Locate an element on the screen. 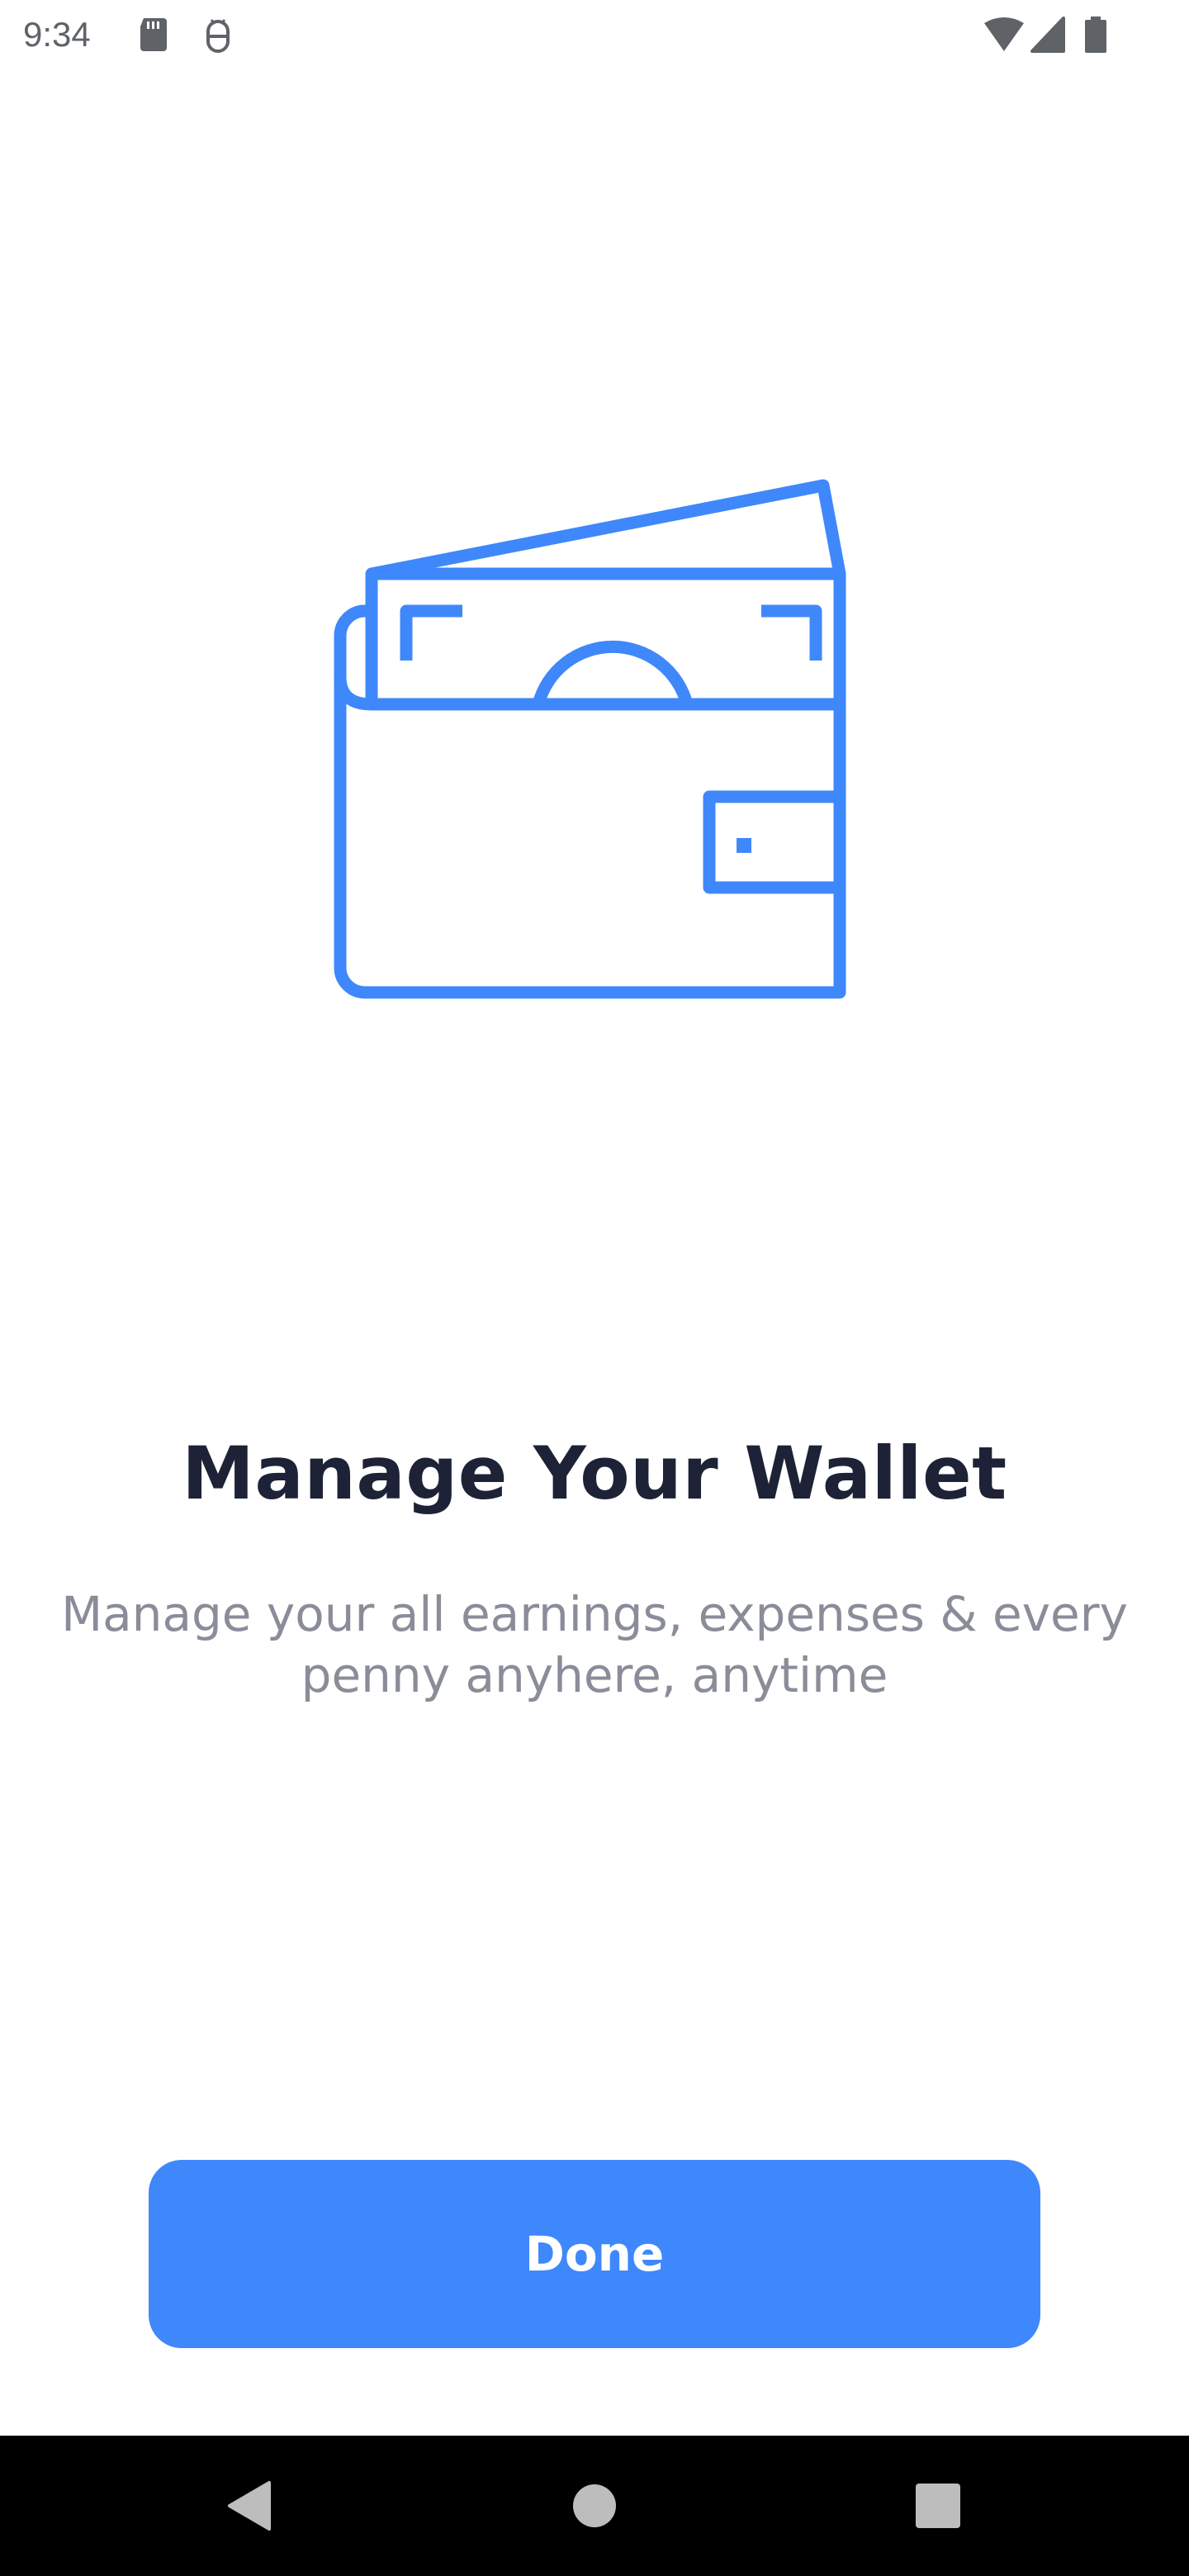 The image size is (1189, 2576). recents-button is located at coordinates (938, 2506).